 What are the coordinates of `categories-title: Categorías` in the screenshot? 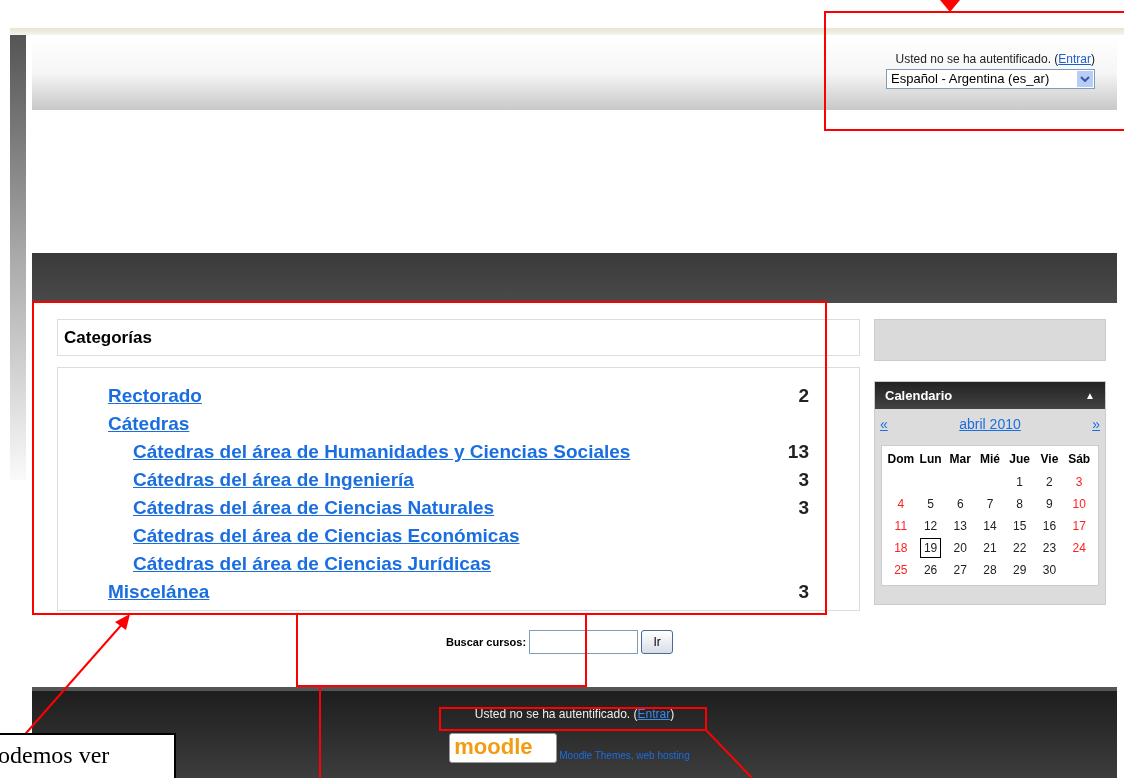 It's located at (458, 337).